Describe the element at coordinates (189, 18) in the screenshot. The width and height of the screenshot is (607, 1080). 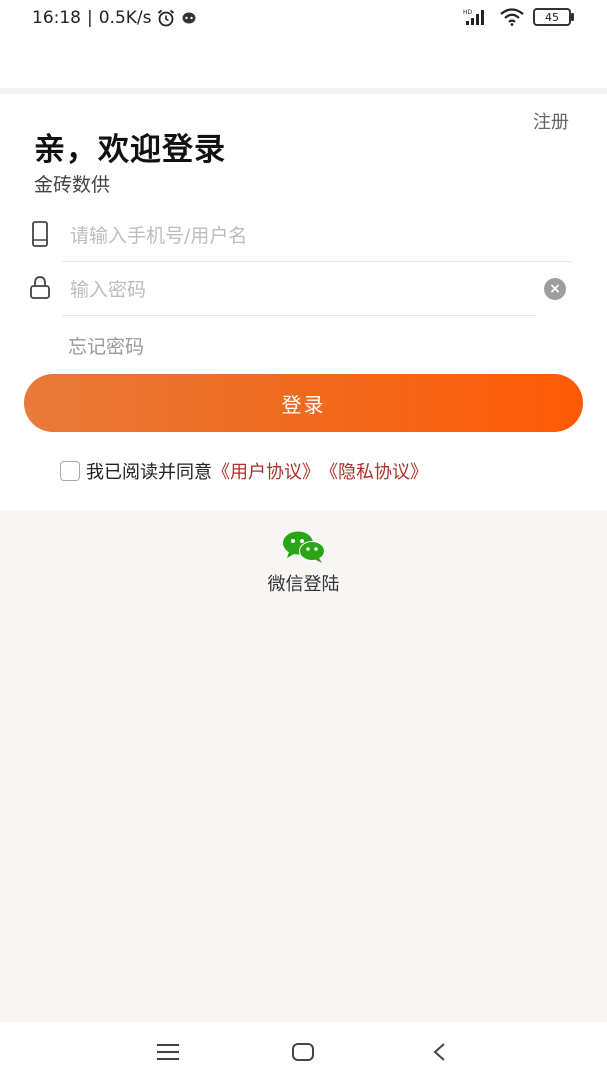
I see `notification-dot-icon` at that location.